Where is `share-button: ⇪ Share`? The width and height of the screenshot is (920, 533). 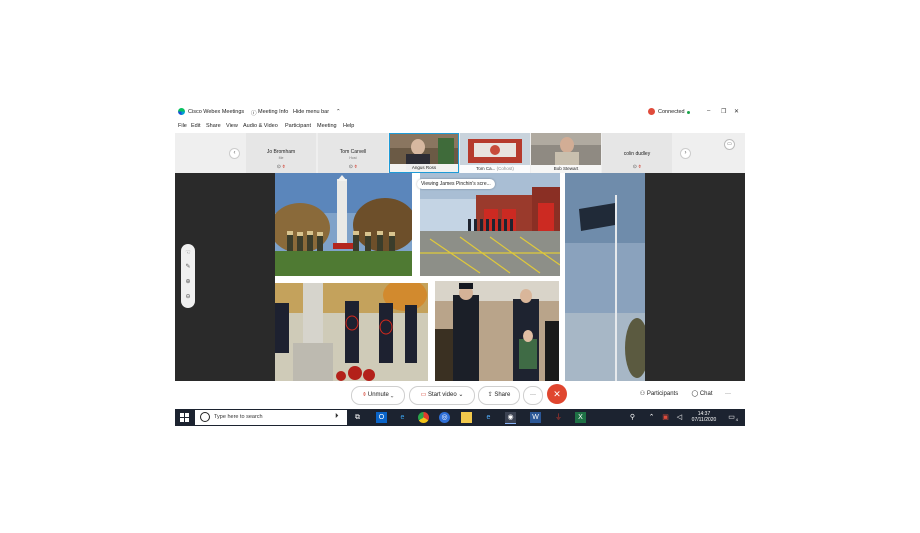 share-button: ⇪ Share is located at coordinates (499, 395).